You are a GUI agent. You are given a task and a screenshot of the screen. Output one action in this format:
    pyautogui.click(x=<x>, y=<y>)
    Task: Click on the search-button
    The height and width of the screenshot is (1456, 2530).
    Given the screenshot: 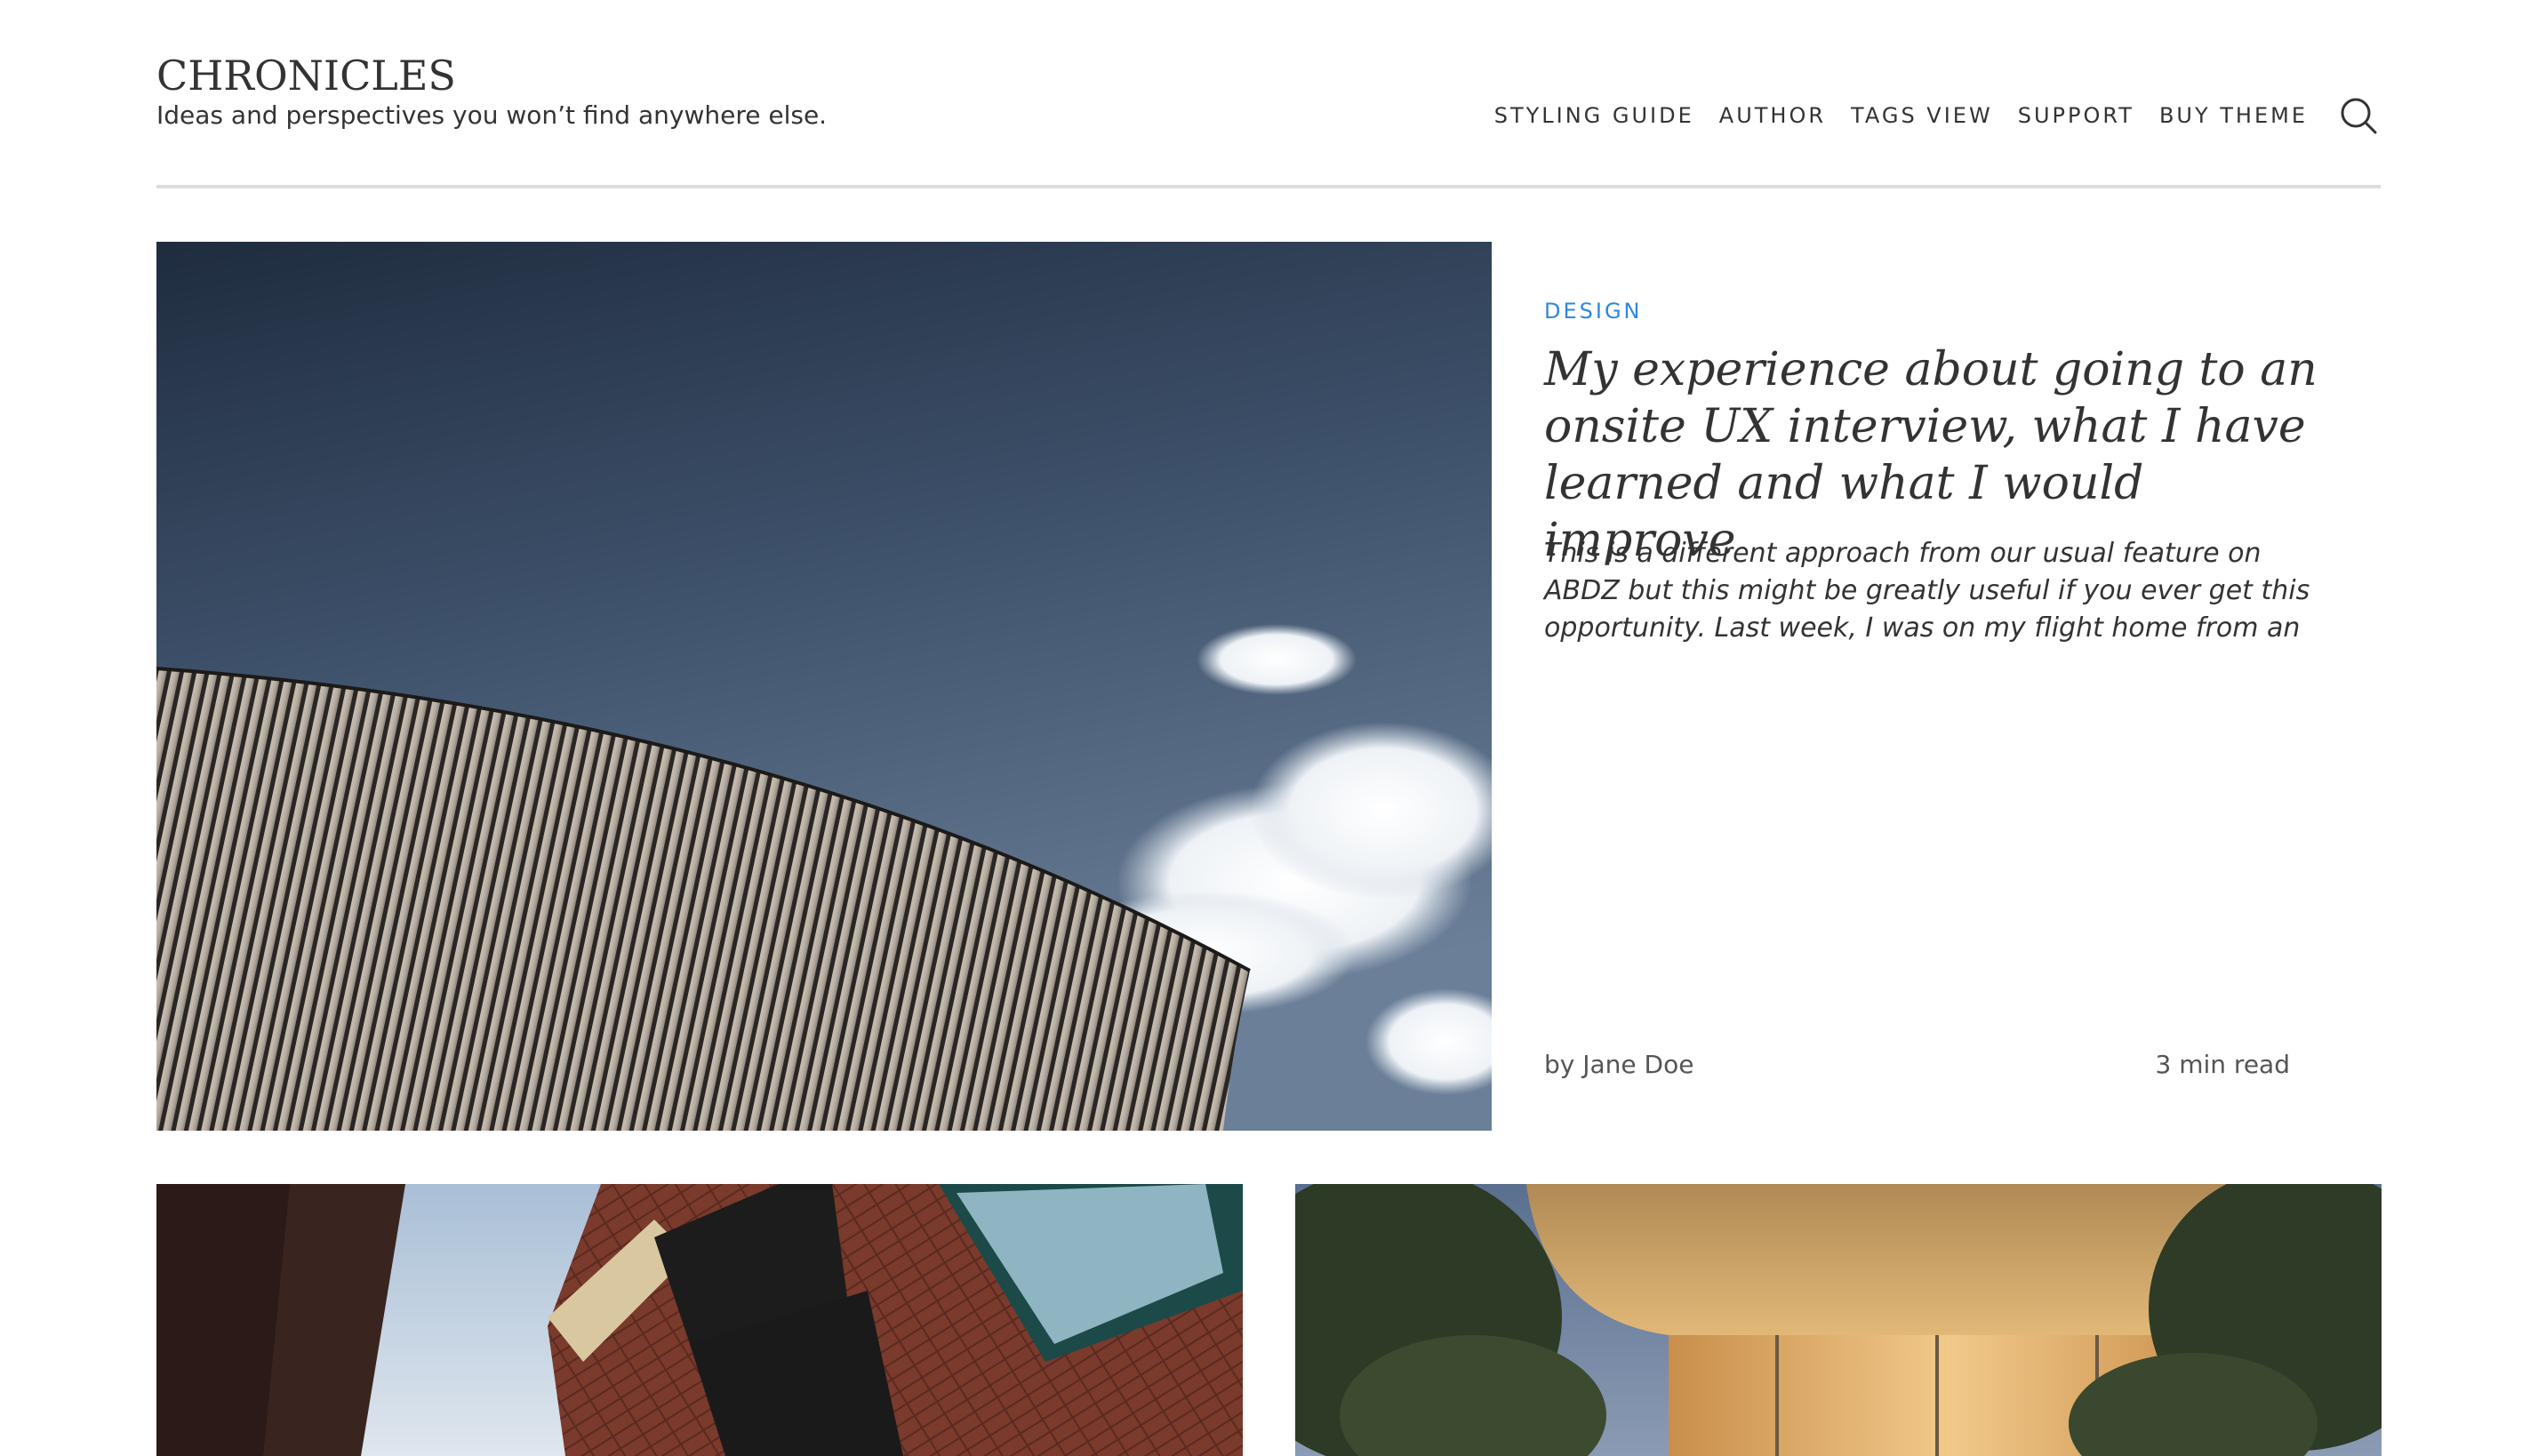 What is the action you would take?
    pyautogui.click(x=2358, y=115)
    